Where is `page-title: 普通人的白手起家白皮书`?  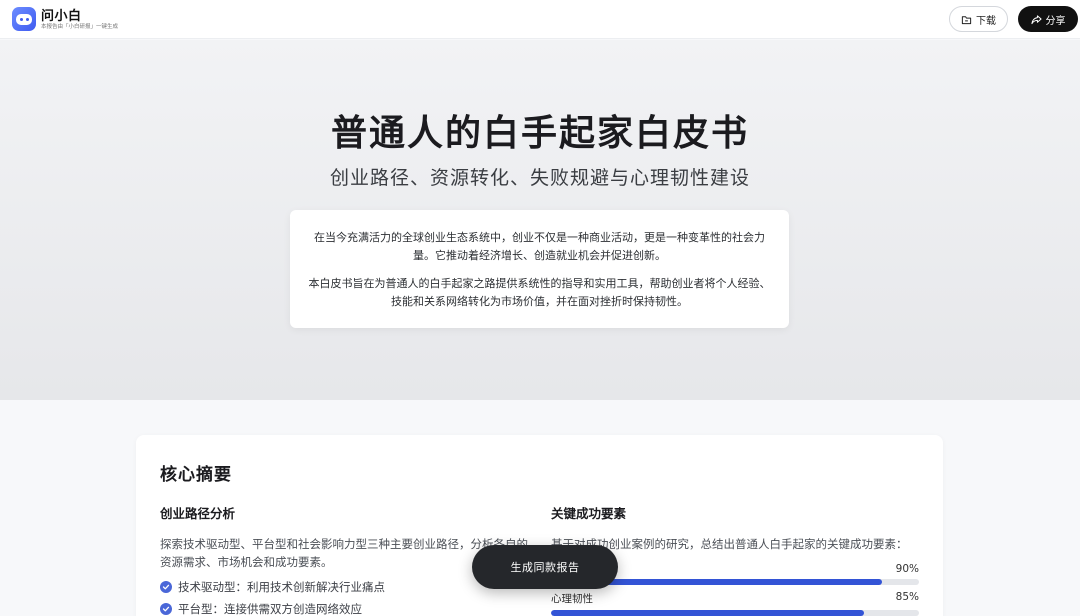
page-title: 普通人的白手起家白皮书 is located at coordinates (539, 133).